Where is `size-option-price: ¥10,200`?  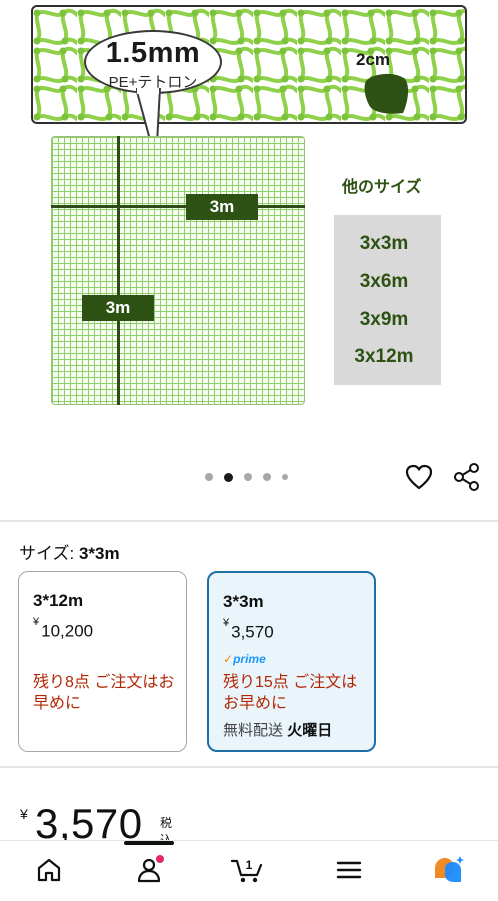
size-option-price: ¥10,200 is located at coordinates (63, 629).